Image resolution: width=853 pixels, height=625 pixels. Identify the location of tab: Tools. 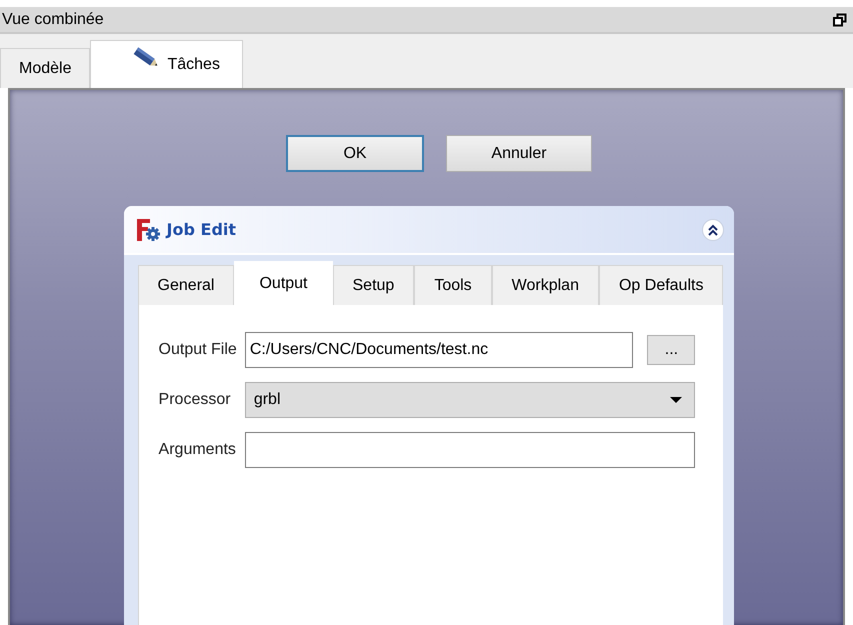
(453, 285).